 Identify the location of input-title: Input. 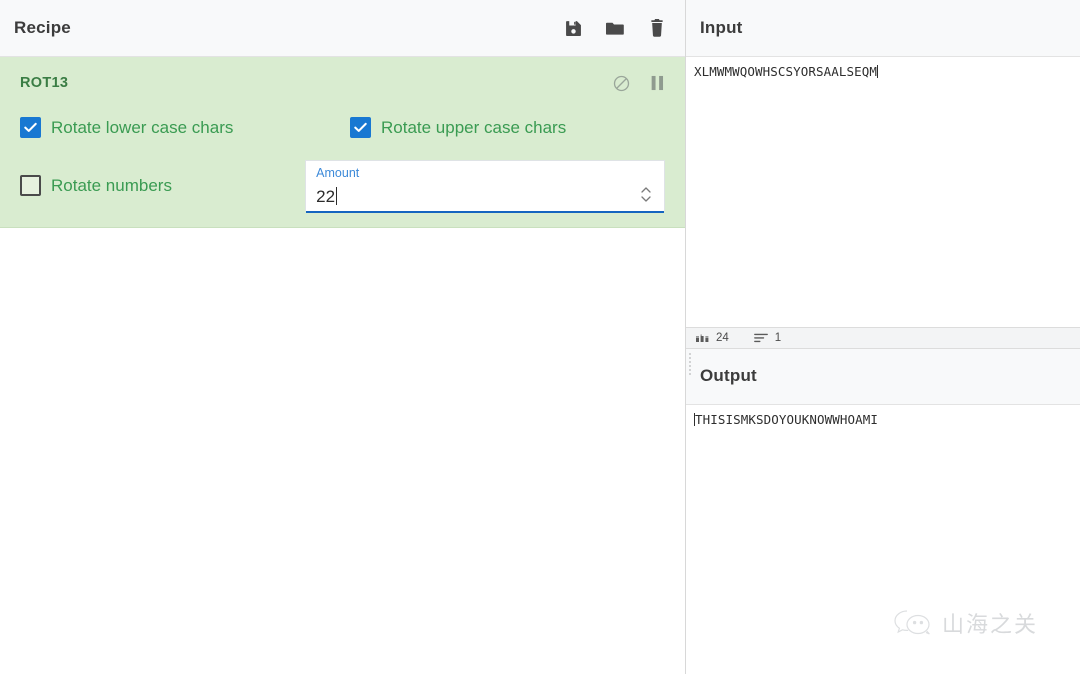
(721, 27).